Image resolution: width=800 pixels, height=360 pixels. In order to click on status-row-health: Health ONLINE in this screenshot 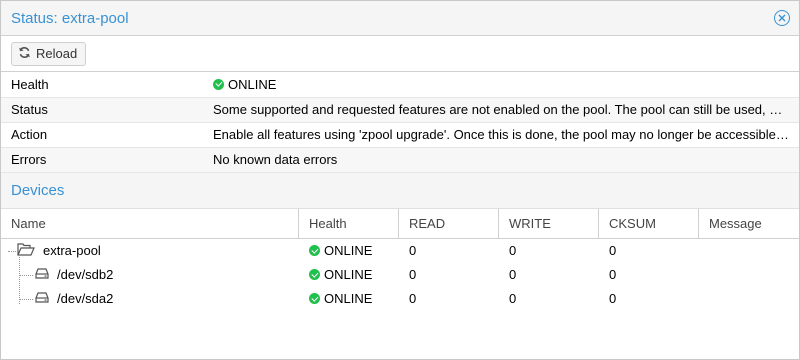, I will do `click(400, 85)`.